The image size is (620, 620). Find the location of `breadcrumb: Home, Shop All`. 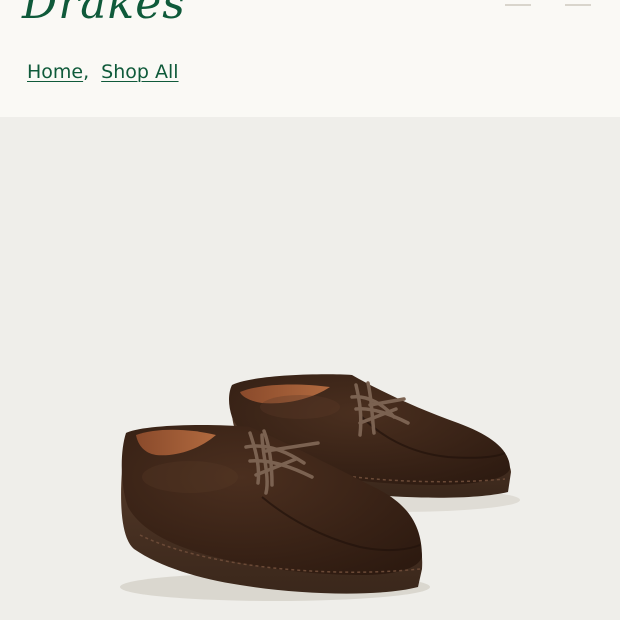

breadcrumb: Home, Shop All is located at coordinates (103, 72).